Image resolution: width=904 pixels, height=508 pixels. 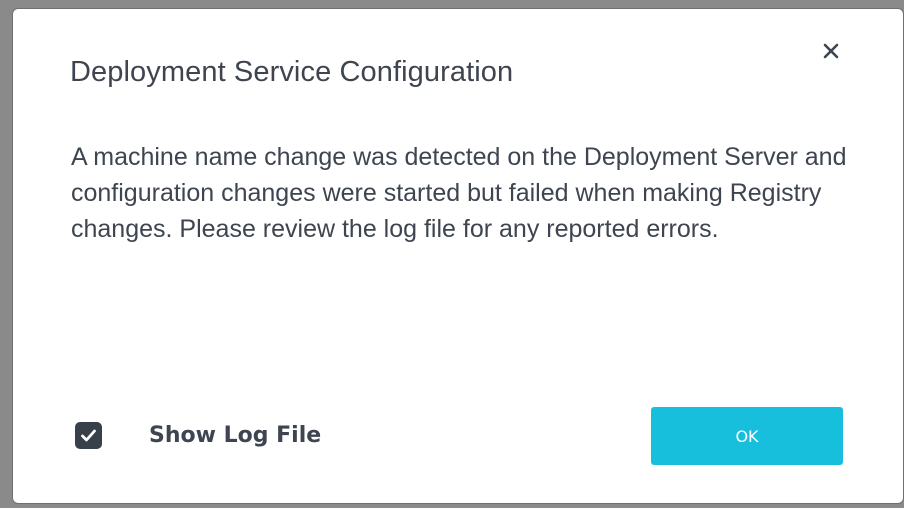 I want to click on close-button, so click(x=831, y=51).